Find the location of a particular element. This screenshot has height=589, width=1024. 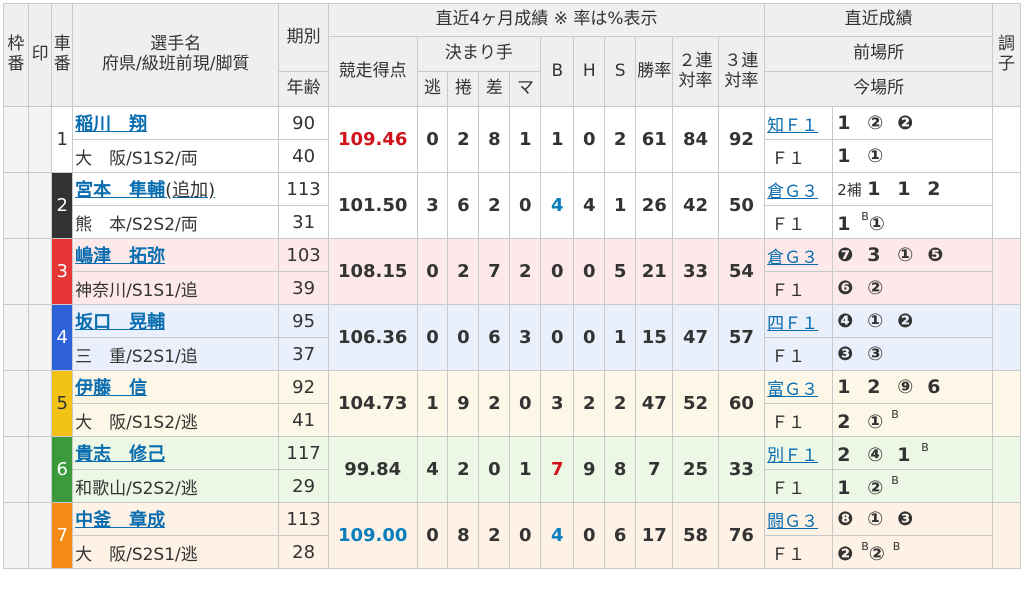

mark: 0 is located at coordinates (525, 205).